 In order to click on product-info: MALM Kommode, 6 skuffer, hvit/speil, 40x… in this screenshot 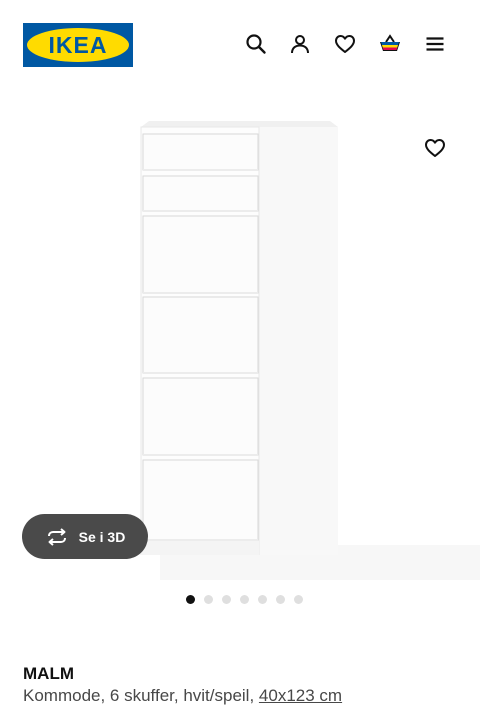, I will do `click(243, 685)`.